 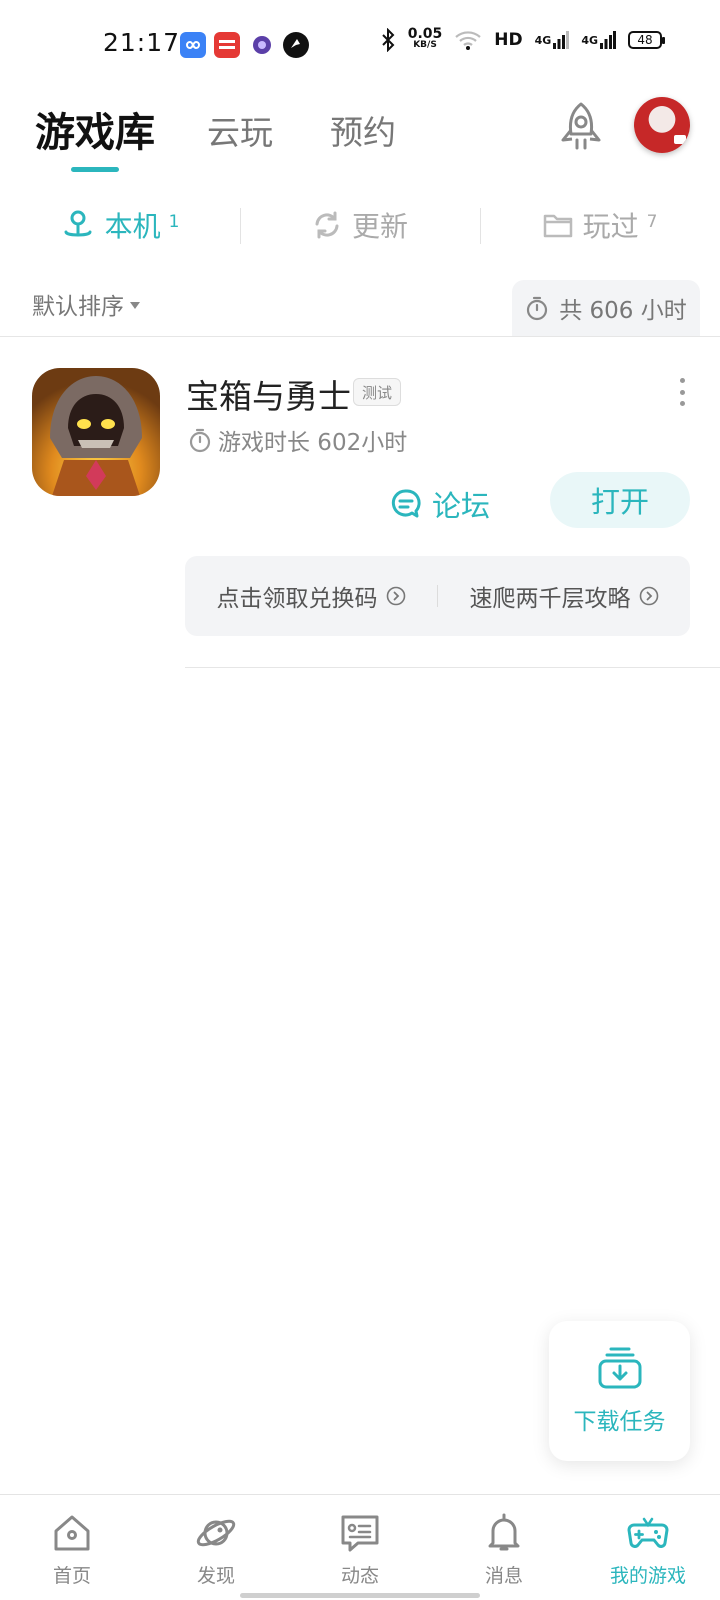 I want to click on bottom-navigation: 首页 发现 动态 消息 我的游戏, so click(x=360, y=1547).